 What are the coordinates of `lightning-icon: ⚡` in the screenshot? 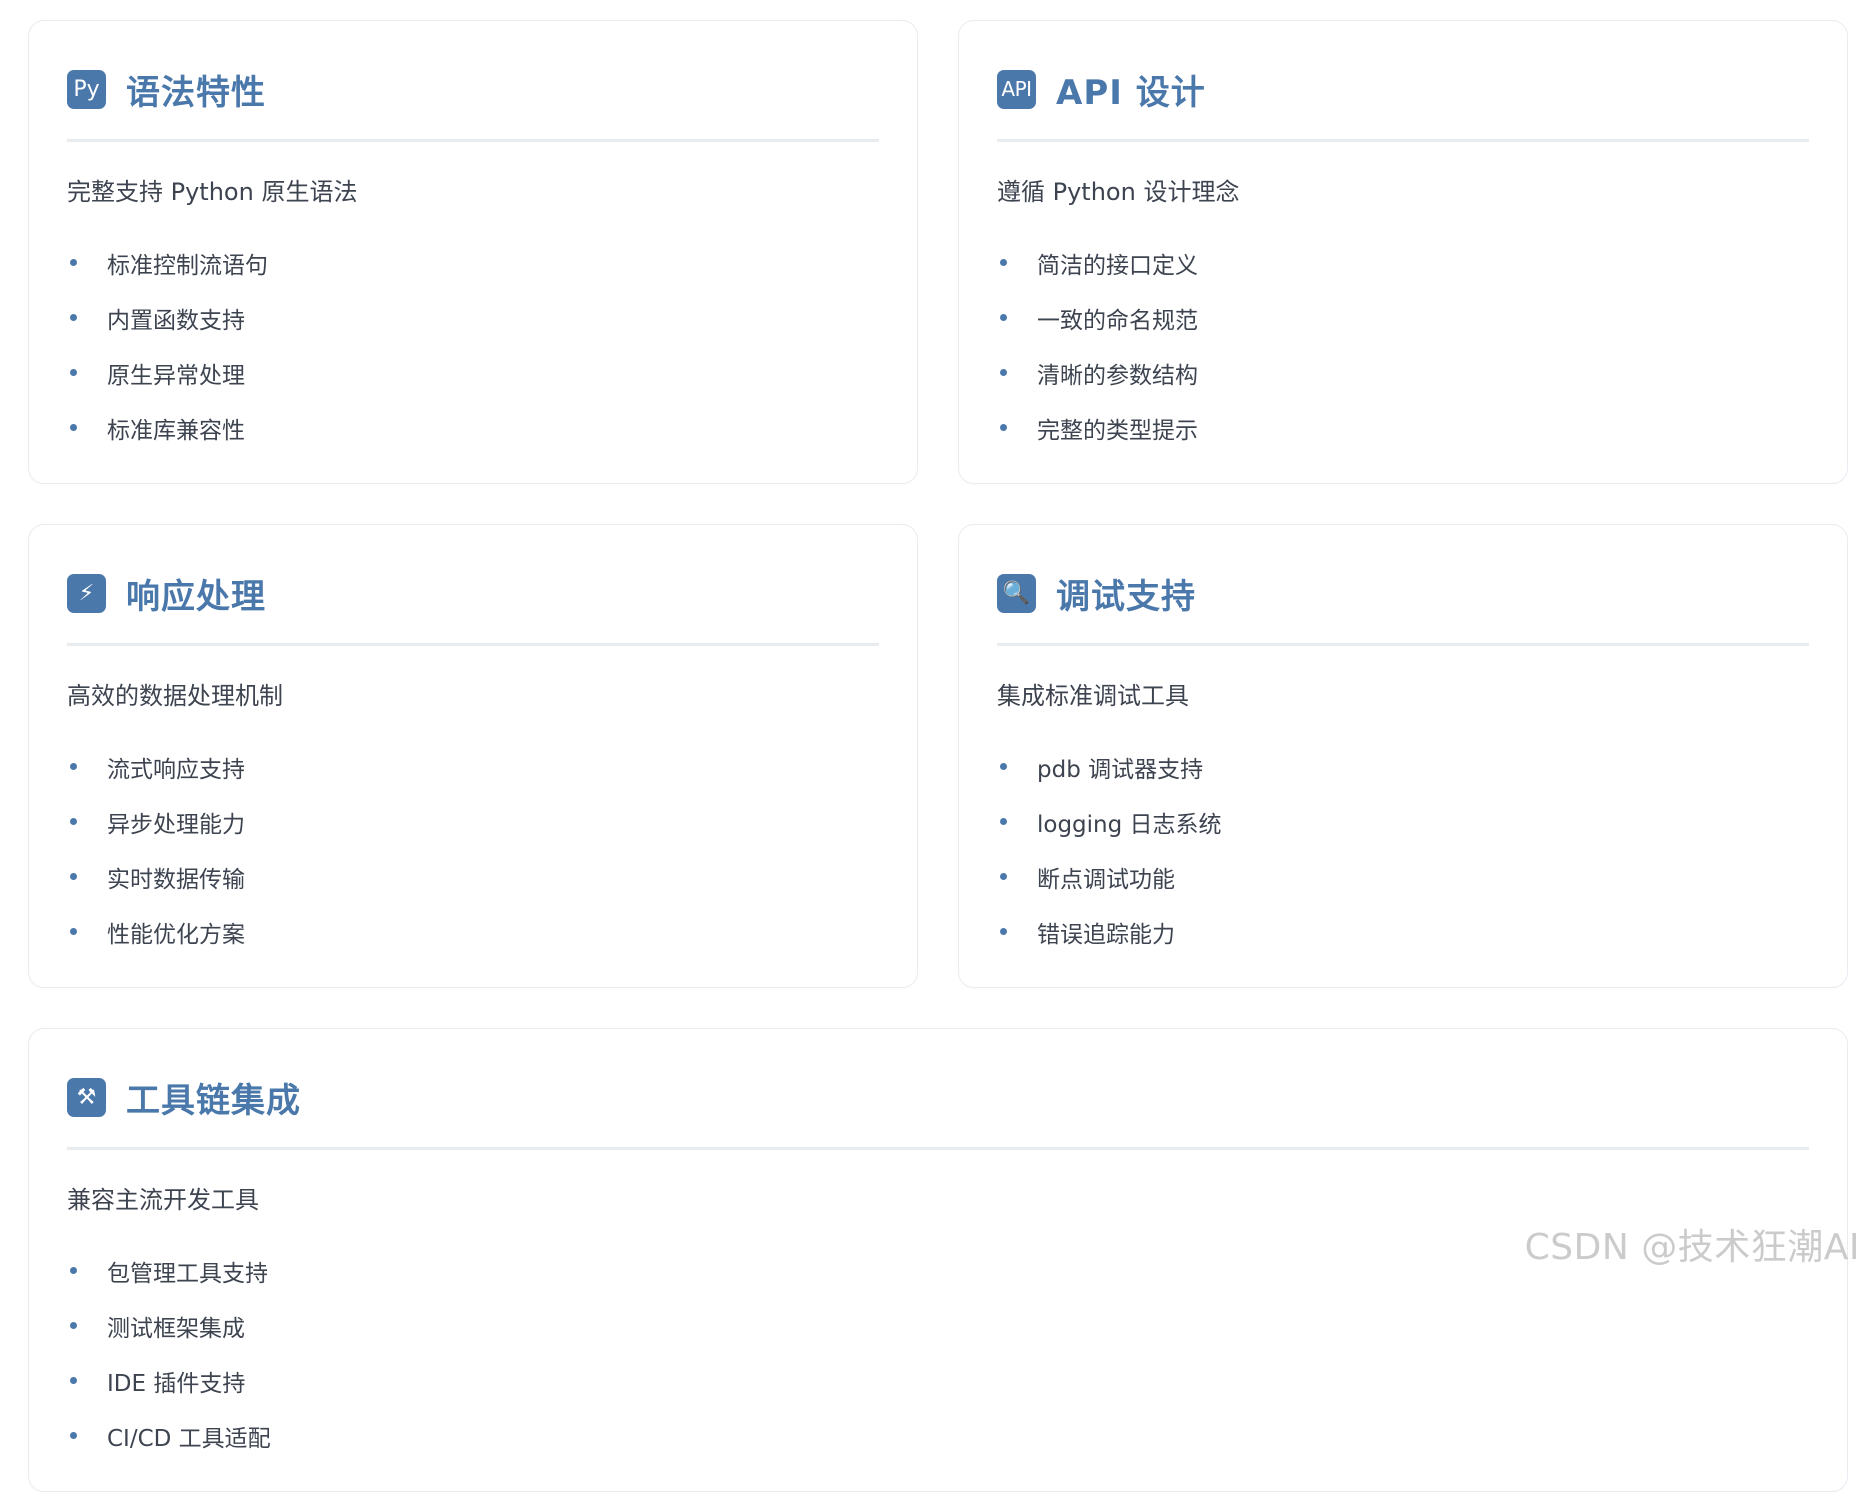 It's located at (86, 593).